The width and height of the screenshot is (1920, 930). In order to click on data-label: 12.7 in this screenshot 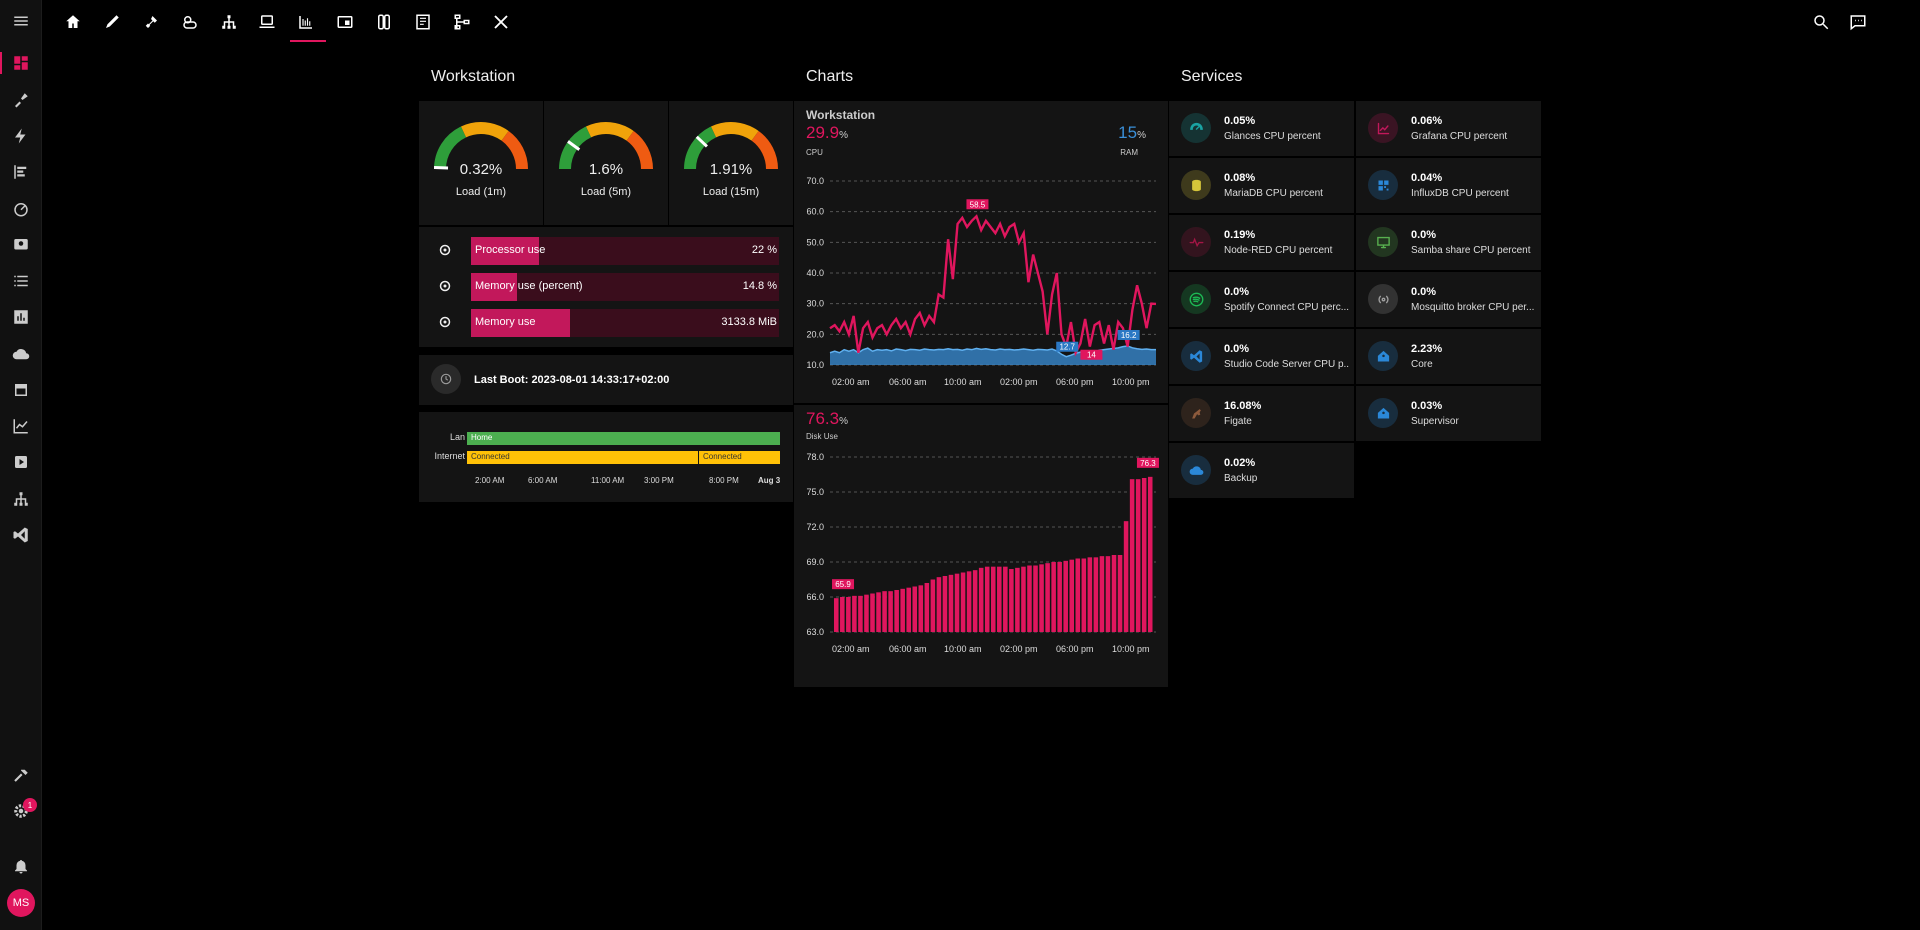, I will do `click(1067, 346)`.